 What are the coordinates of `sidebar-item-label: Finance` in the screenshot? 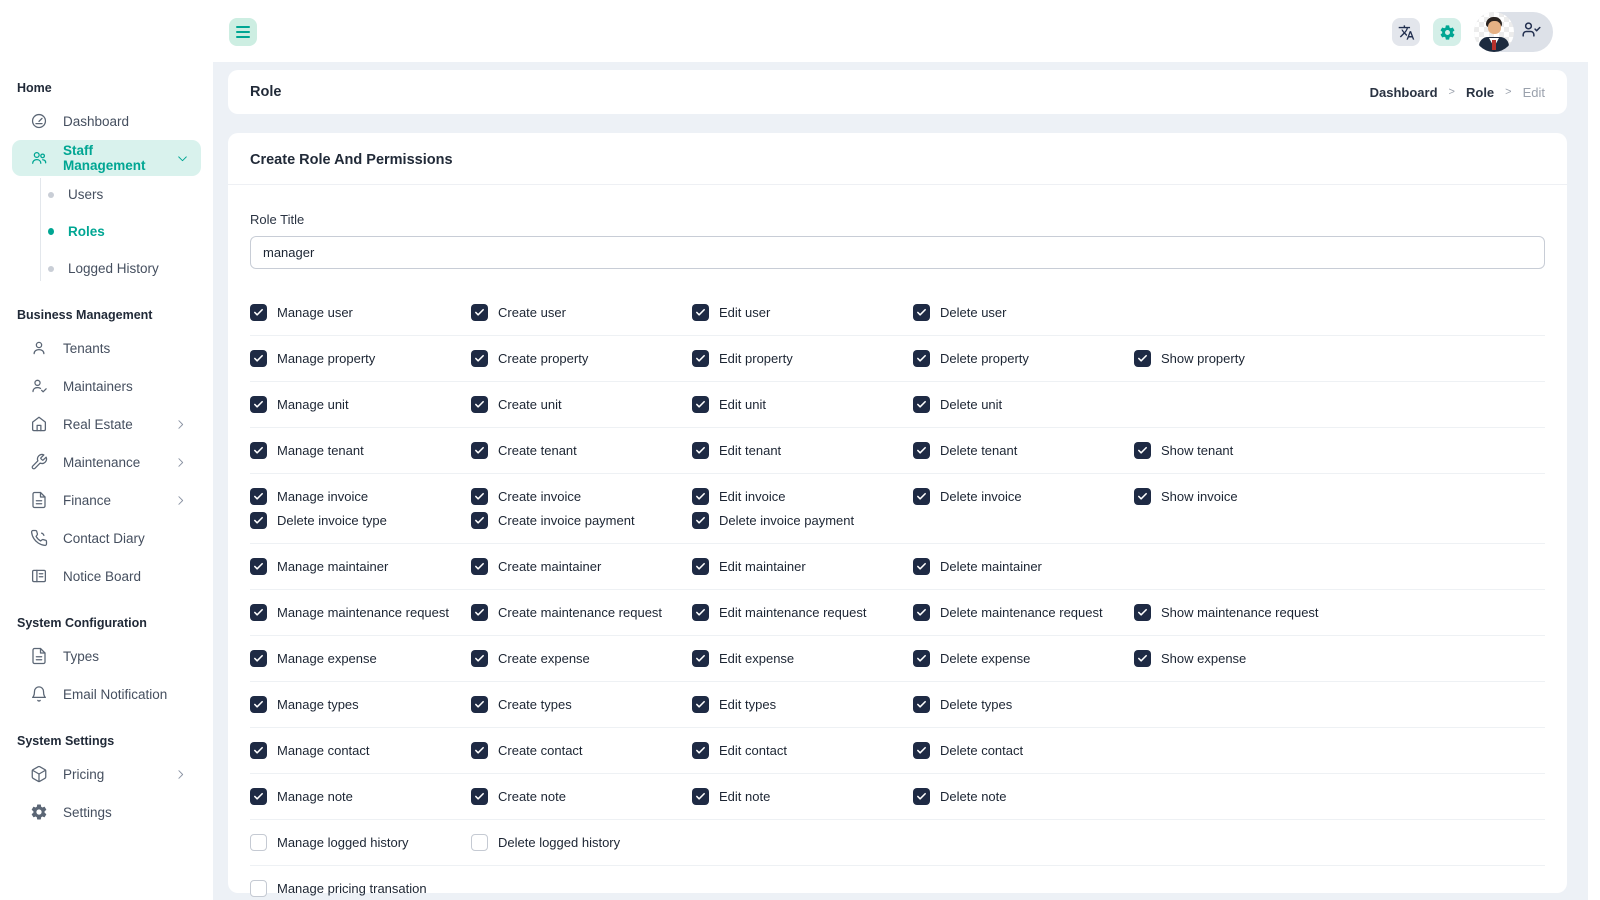 It's located at (87, 500).